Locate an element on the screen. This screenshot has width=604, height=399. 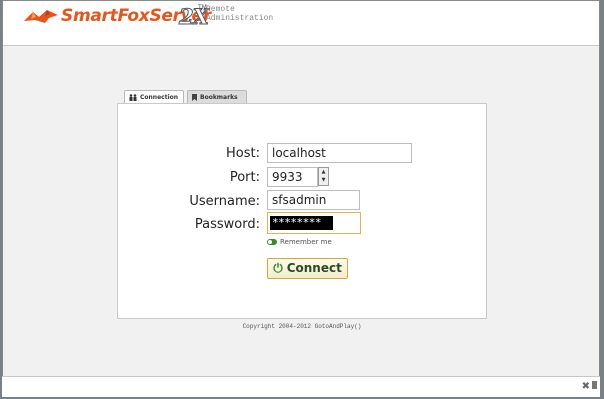
host-input: localhost is located at coordinates (339, 153).